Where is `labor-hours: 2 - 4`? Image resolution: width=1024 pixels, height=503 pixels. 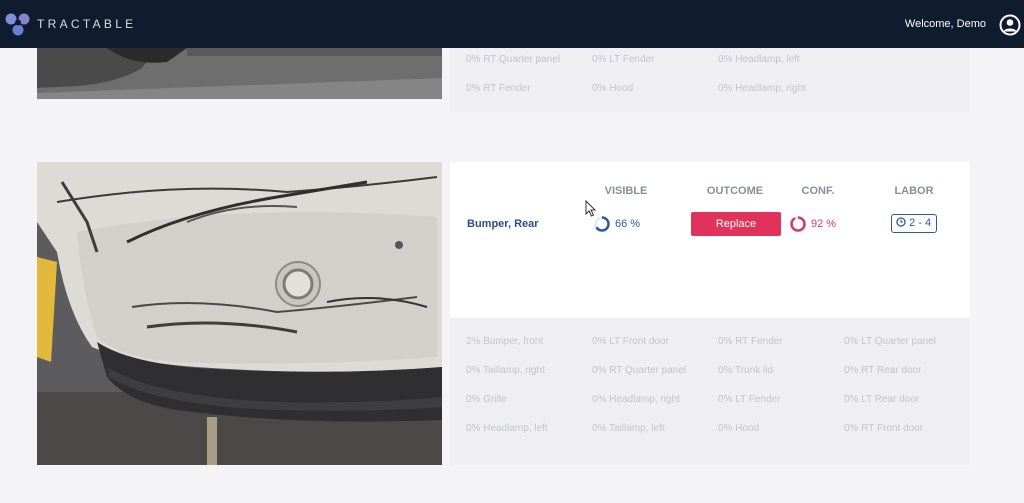
labor-hours: 2 - 4 is located at coordinates (920, 223).